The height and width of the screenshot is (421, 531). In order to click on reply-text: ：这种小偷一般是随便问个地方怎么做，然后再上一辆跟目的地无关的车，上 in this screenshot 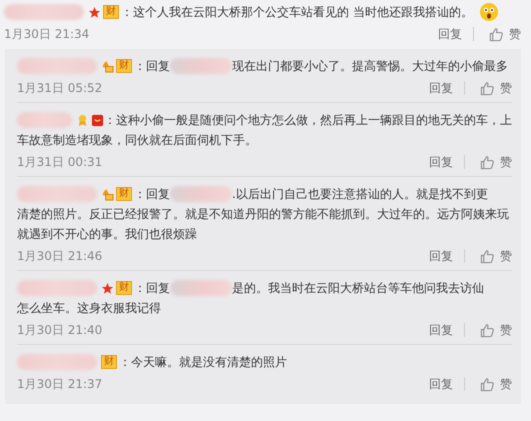, I will do `click(308, 120)`.